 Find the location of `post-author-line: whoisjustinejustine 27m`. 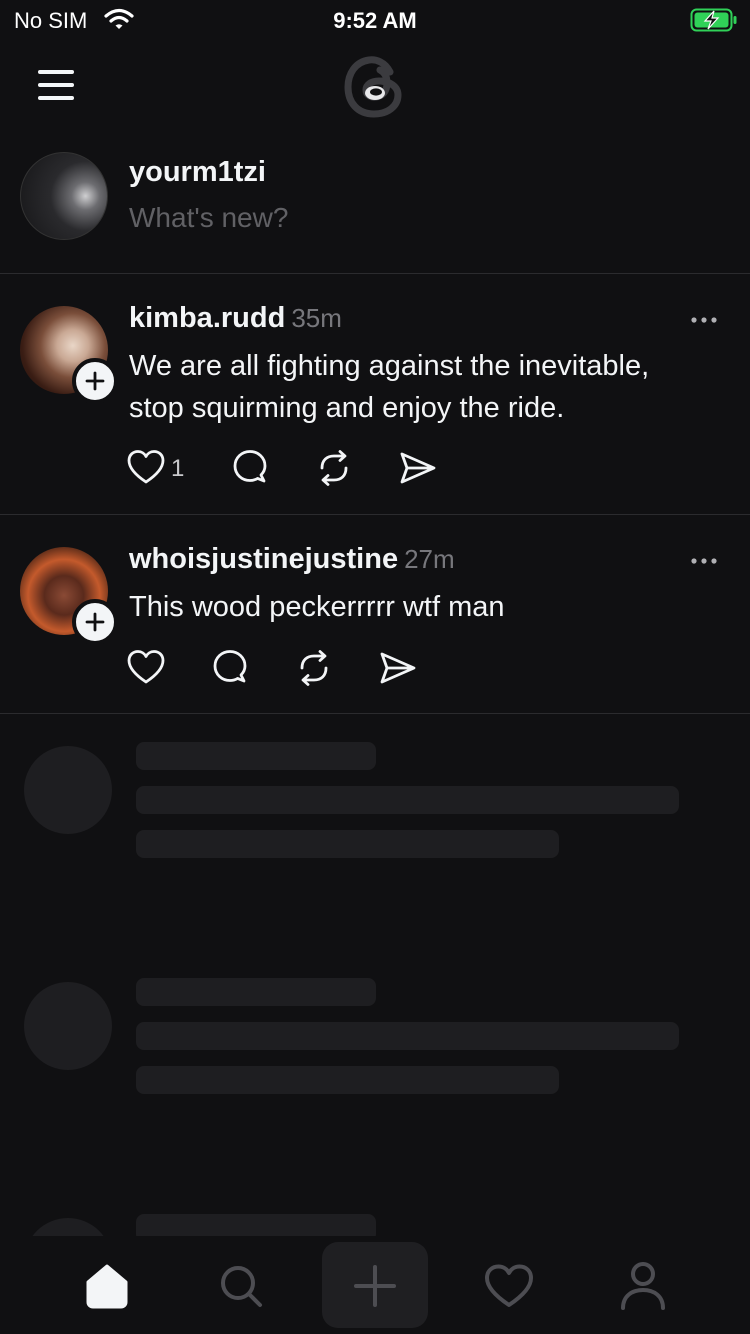

post-author-line: whoisjustinejustine 27m is located at coordinates (292, 559).